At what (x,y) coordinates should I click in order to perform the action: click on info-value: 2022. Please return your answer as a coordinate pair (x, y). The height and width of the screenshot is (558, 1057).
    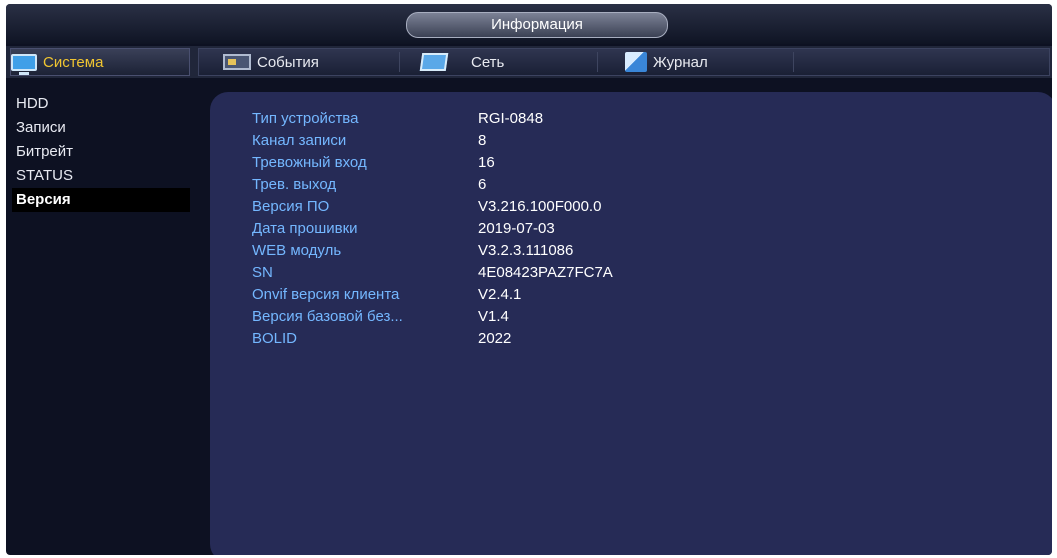
    Looking at the image, I should click on (495, 338).